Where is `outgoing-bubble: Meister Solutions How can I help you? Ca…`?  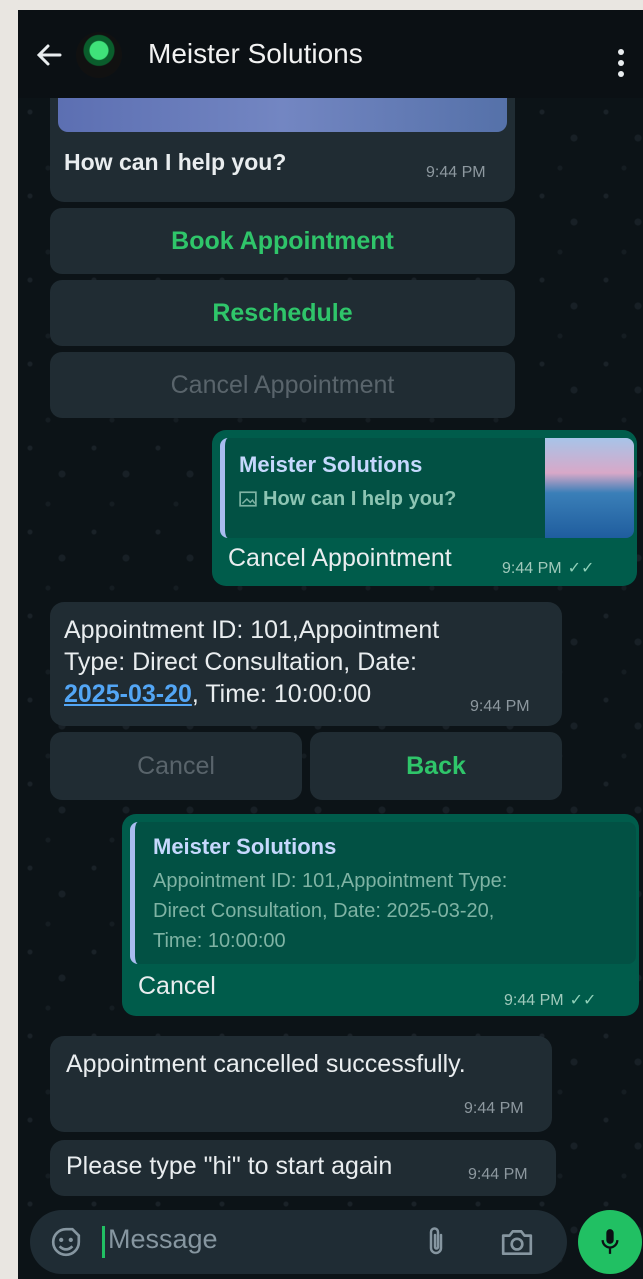
outgoing-bubble: Meister Solutions How can I help you? Ca… is located at coordinates (424, 508).